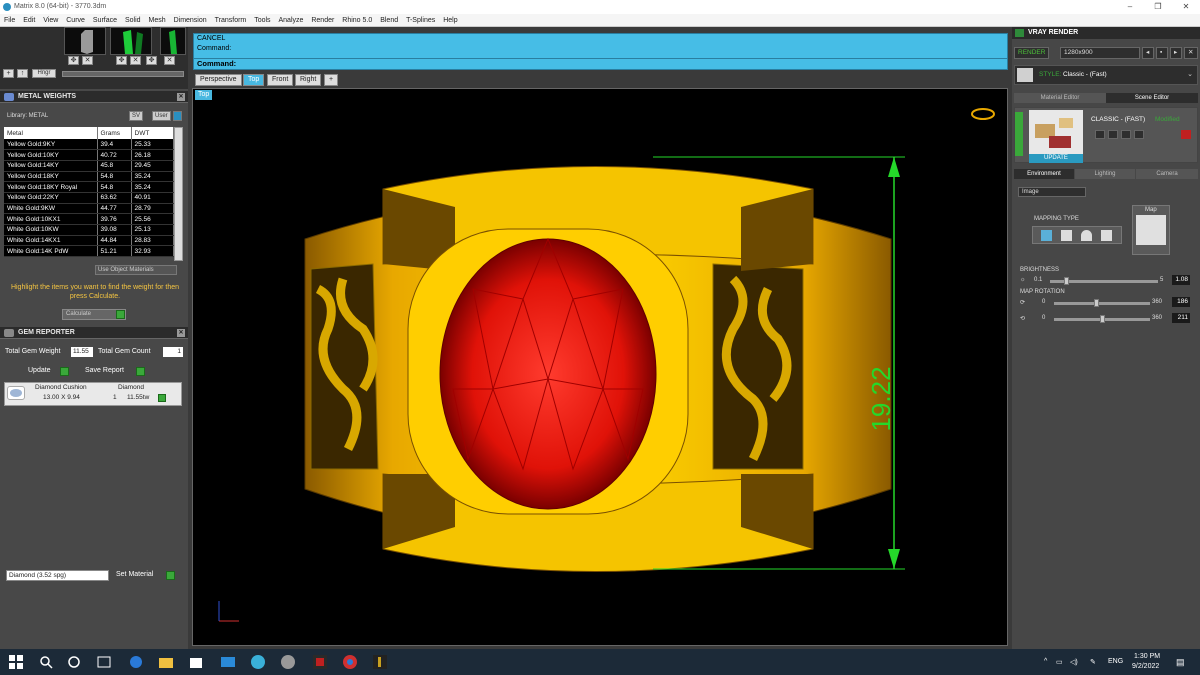 The width and height of the screenshot is (1200, 675). I want to click on env-type-select: Image, so click(1052, 192).